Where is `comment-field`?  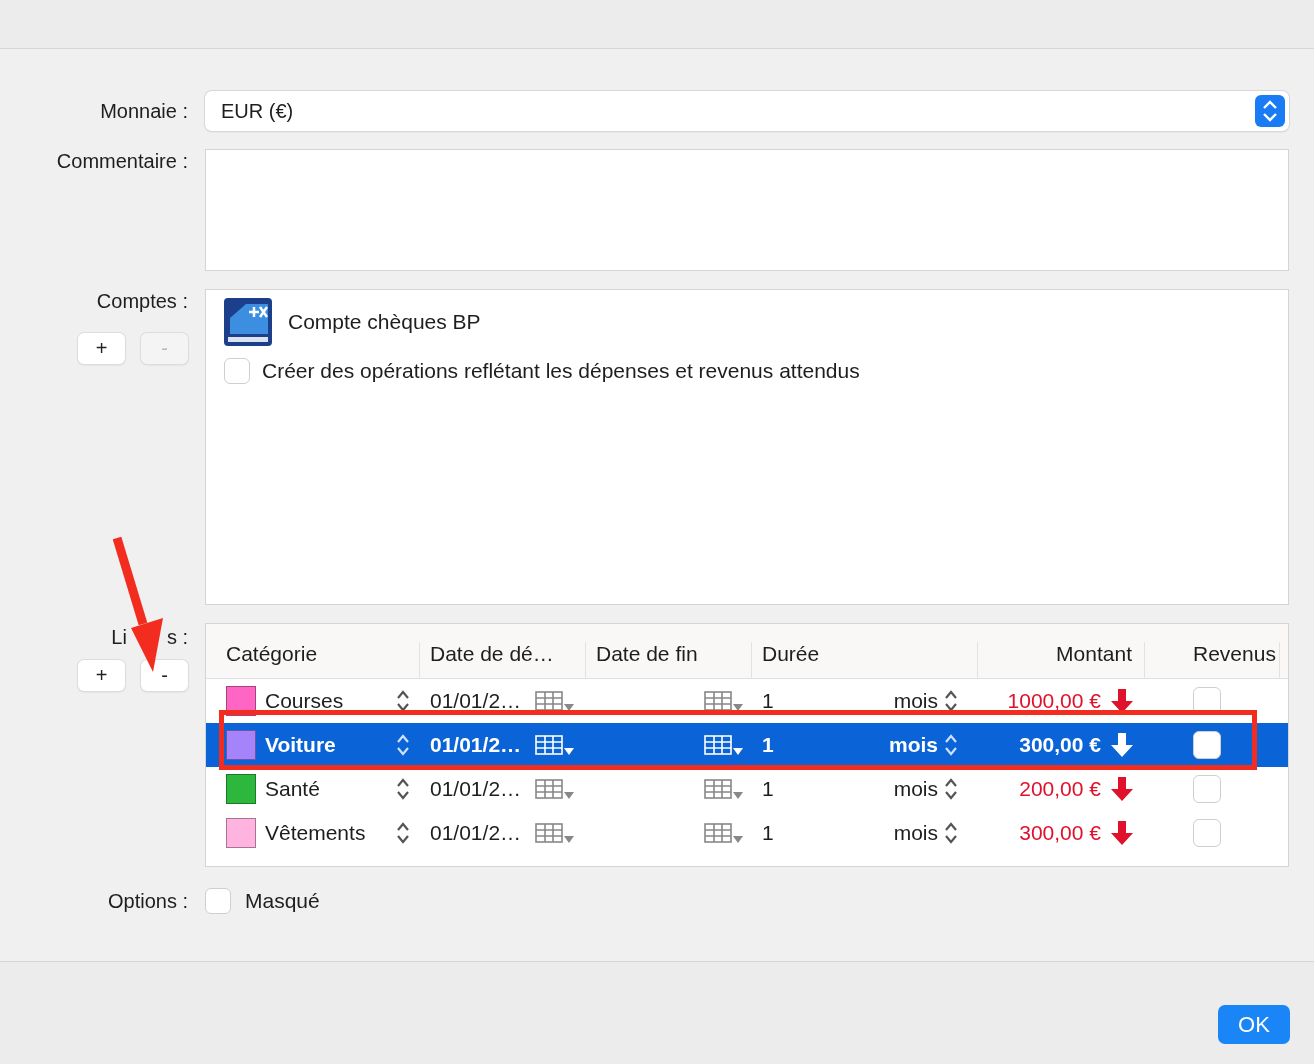
comment-field is located at coordinates (747, 210).